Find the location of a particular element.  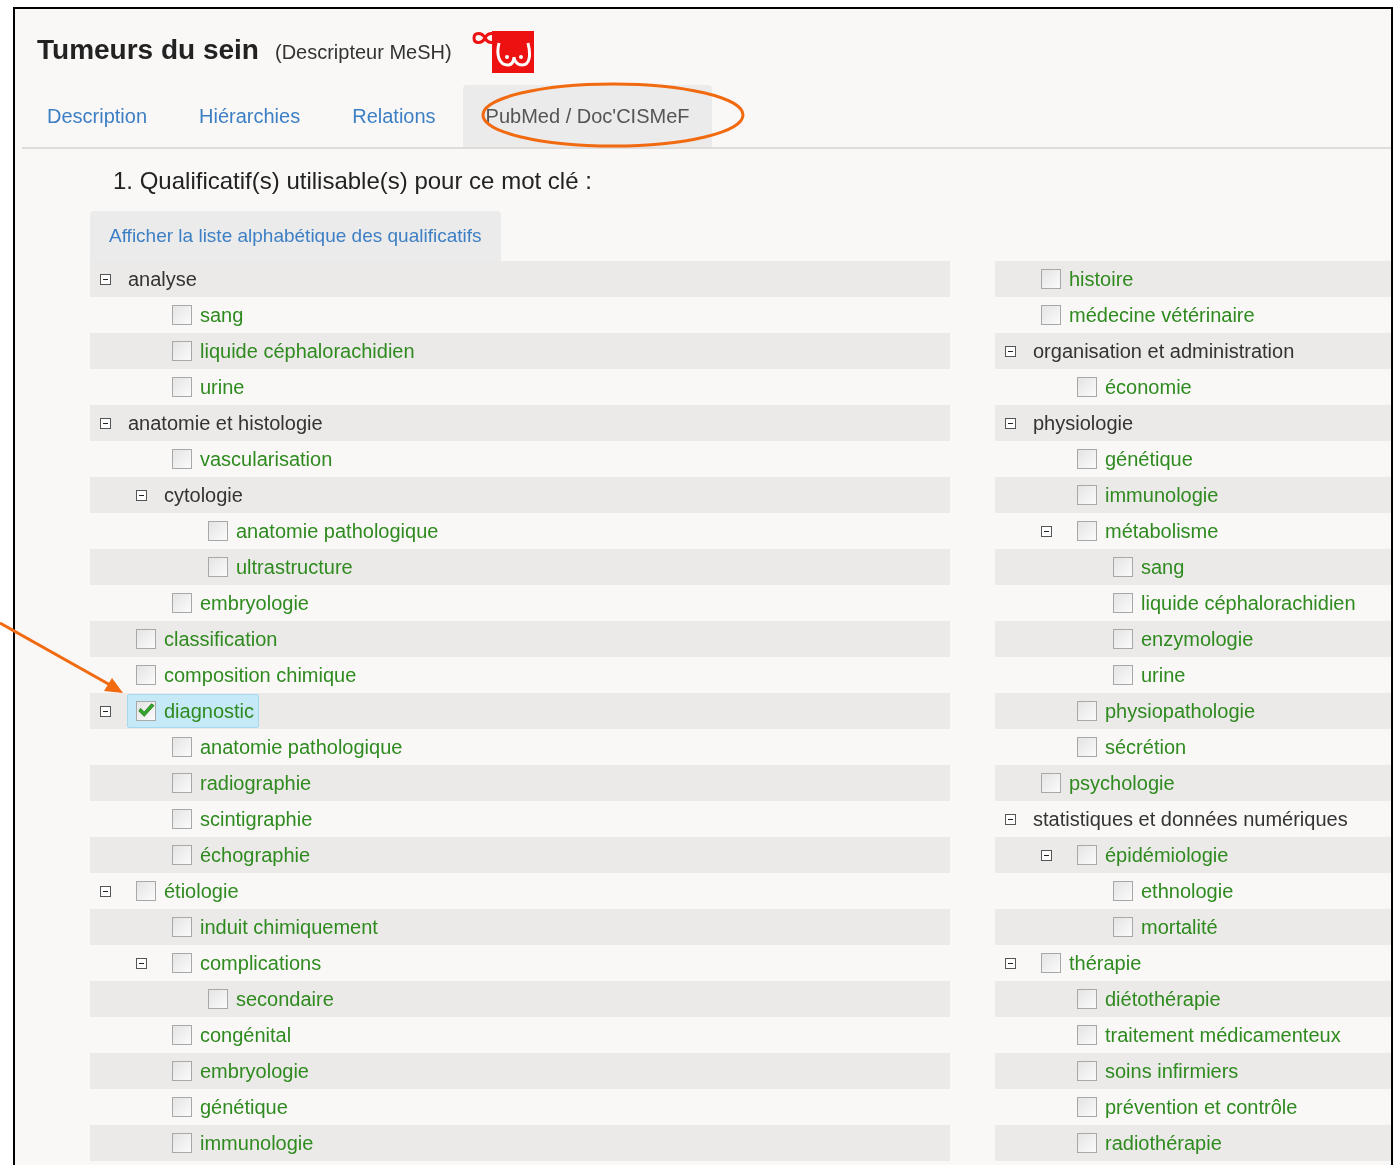

qualifier-link: prévention et contrôle is located at coordinates (1201, 1107).